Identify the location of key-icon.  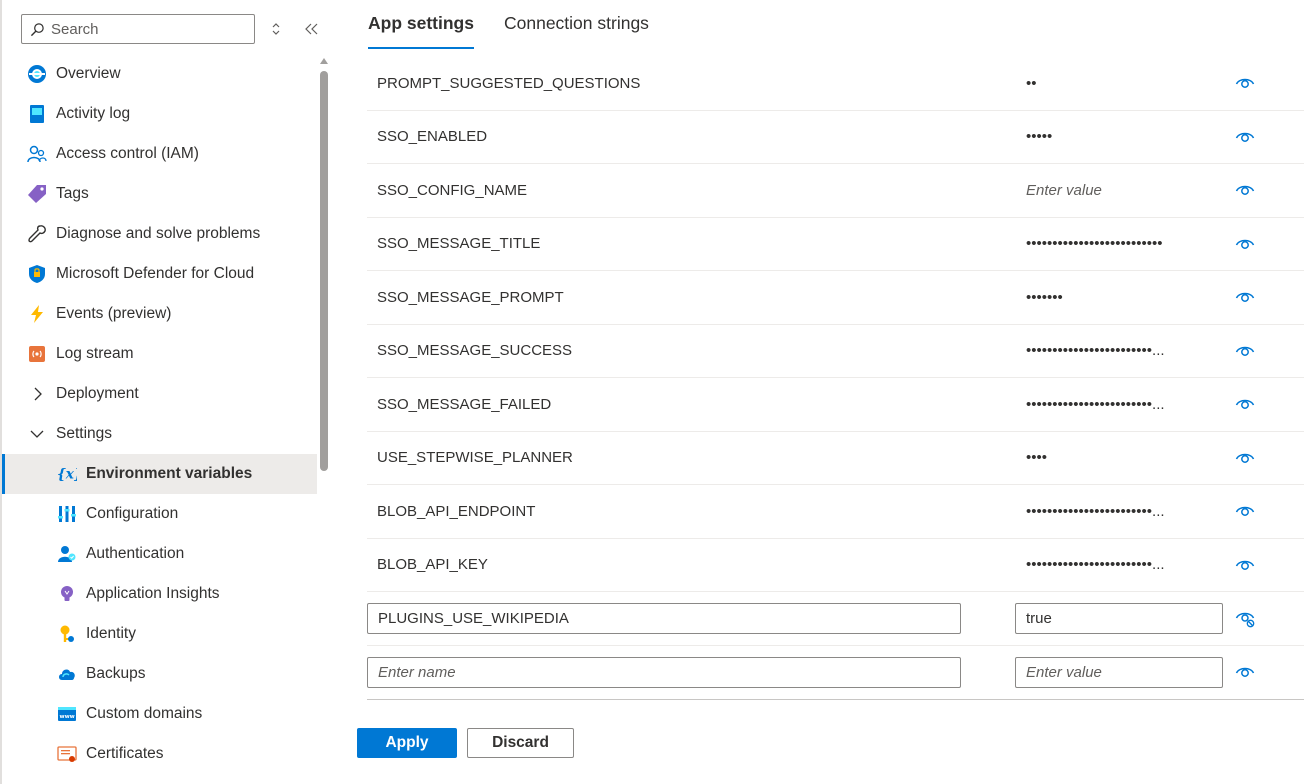
(67, 634).